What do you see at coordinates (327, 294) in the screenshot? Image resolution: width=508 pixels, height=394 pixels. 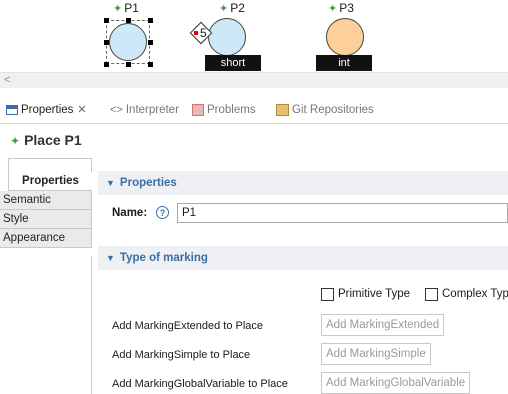 I see `primitive-type-checkbox` at bounding box center [327, 294].